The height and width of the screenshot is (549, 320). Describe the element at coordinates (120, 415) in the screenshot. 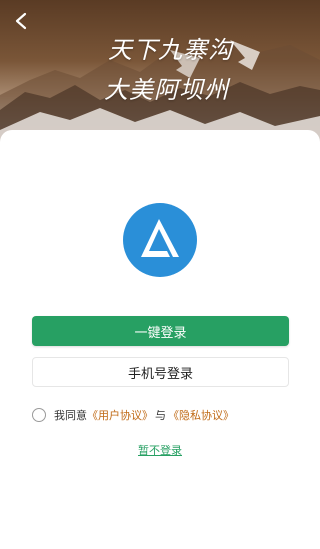

I see `user-agreement-link: 《用户协议》` at that location.